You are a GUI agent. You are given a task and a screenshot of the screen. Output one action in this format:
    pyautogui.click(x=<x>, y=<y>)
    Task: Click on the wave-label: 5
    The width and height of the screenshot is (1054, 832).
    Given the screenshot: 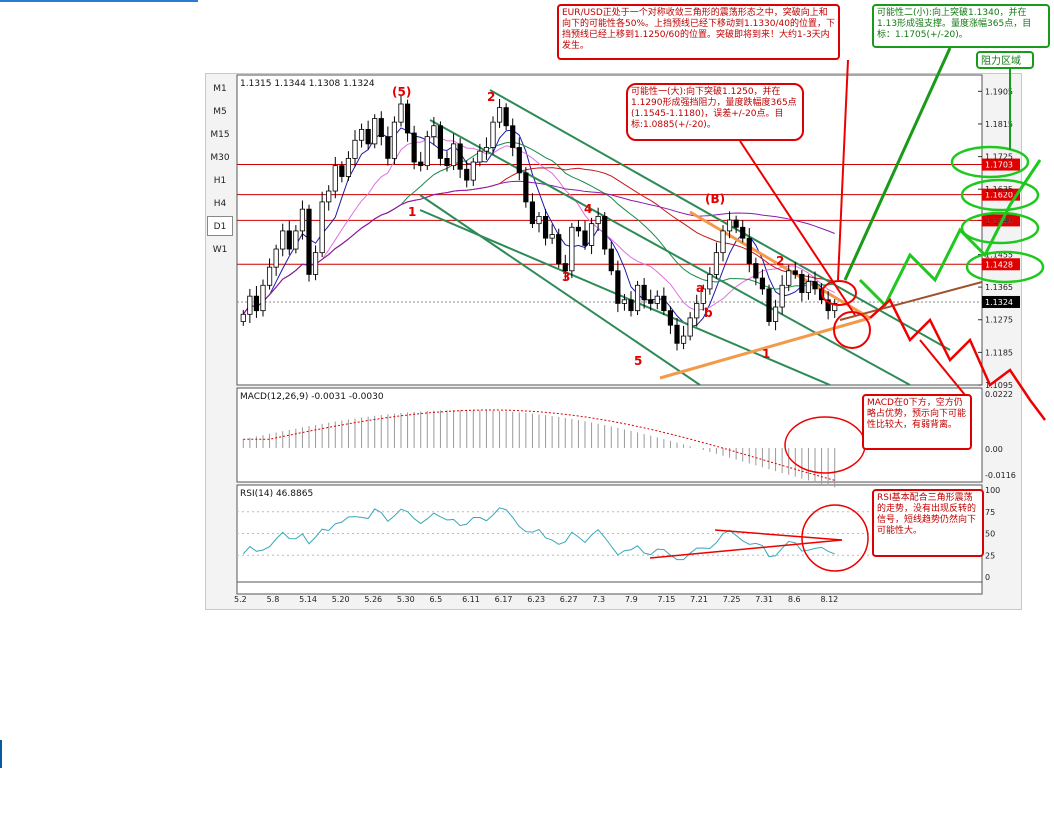 What is the action you would take?
    pyautogui.click(x=638, y=361)
    